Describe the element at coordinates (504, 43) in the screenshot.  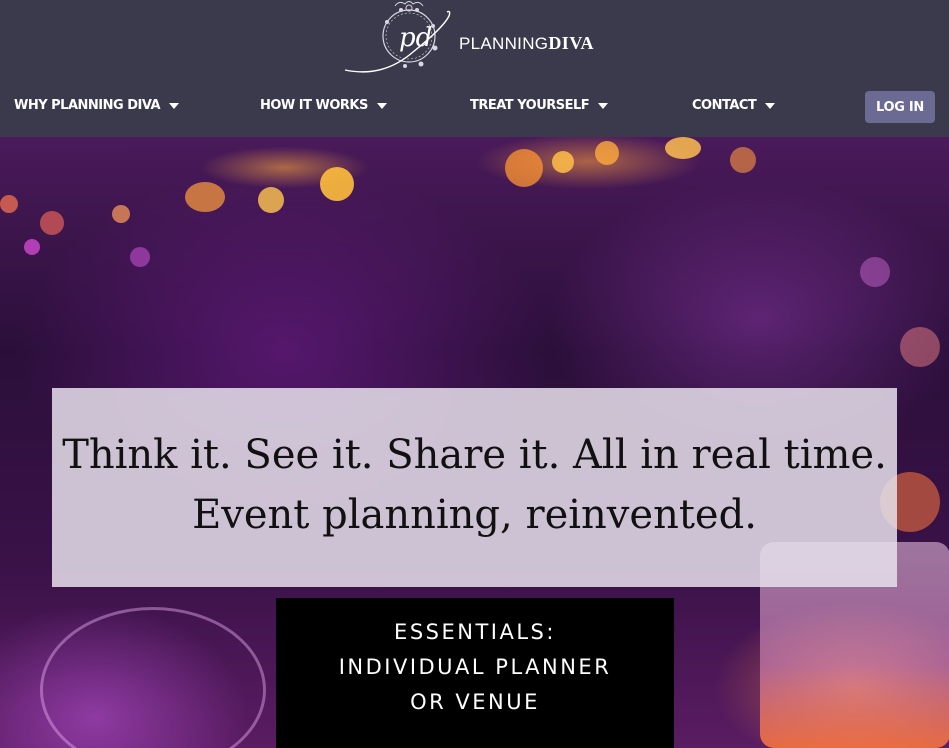
I see `logo-word-planning: PLANNING` at that location.